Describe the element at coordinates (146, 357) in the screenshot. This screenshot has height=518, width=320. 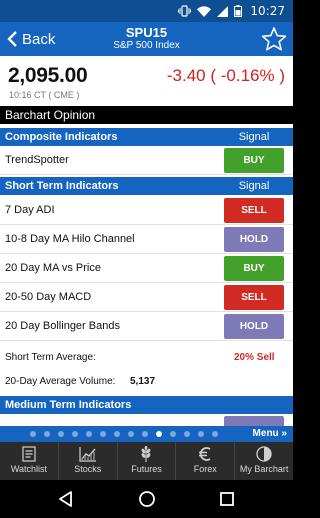
I see `short-term-average-row: Short Term Average: 20% Sell` at that location.